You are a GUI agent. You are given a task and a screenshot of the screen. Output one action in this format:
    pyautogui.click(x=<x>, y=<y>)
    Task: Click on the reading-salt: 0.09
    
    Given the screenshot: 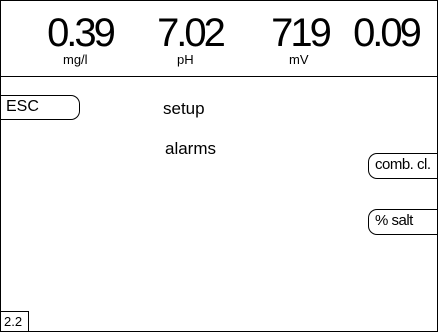 What is the action you would take?
    pyautogui.click(x=387, y=33)
    